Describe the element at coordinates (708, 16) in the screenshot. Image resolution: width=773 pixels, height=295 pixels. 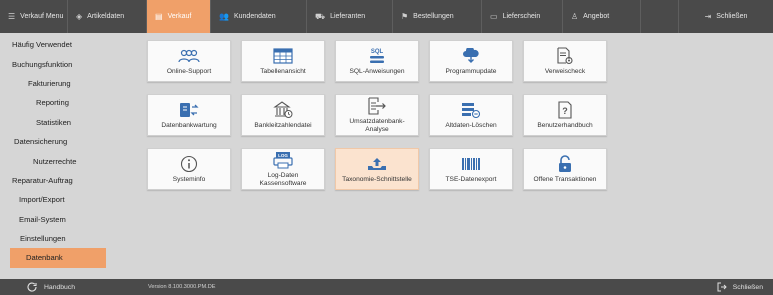
I see `exit-icon: ⇥` at that location.